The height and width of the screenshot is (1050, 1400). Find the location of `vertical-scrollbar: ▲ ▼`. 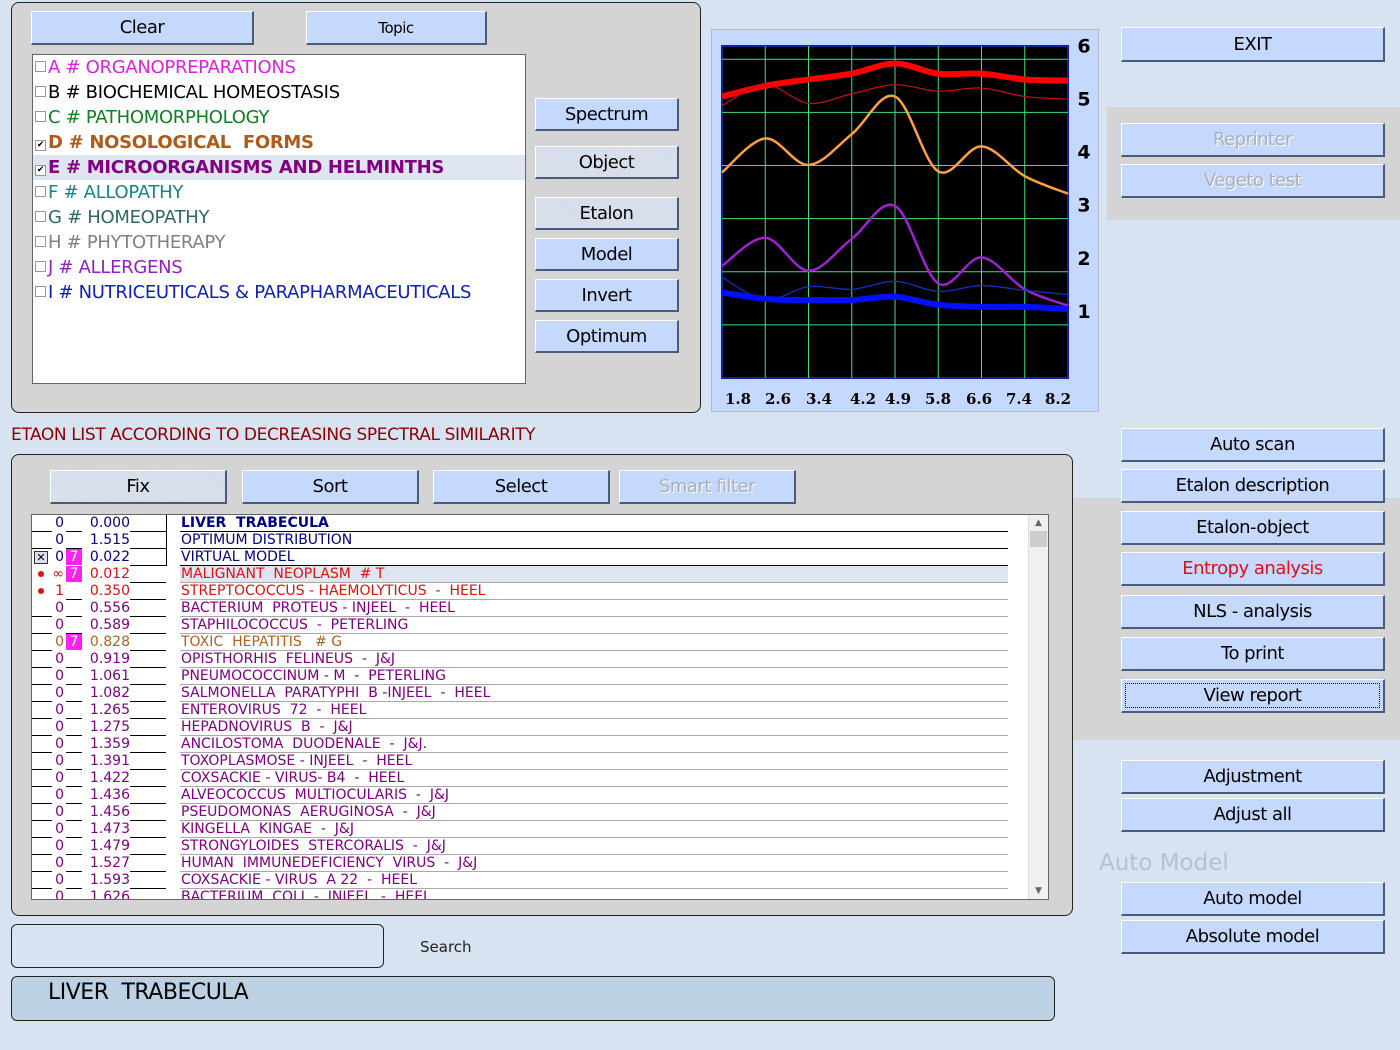

vertical-scrollbar: ▲ ▼ is located at coordinates (1038, 707).